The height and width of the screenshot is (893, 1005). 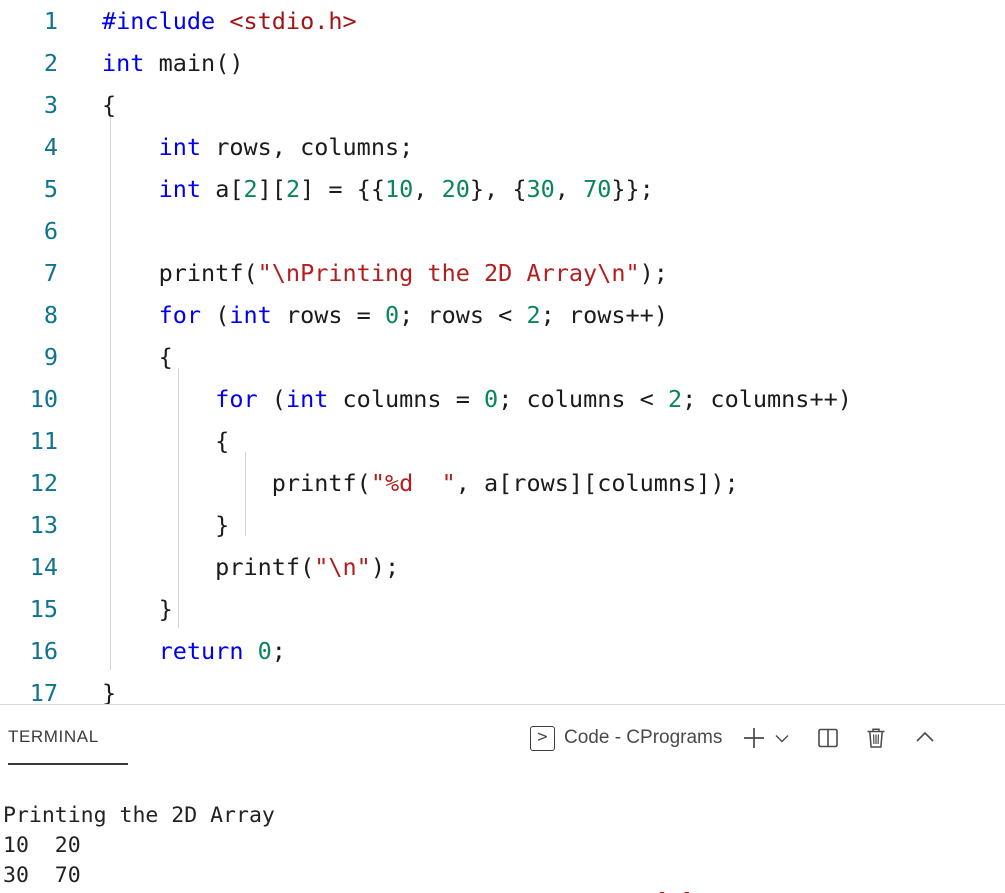 What do you see at coordinates (43, 441) in the screenshot?
I see `line-number: 11` at bounding box center [43, 441].